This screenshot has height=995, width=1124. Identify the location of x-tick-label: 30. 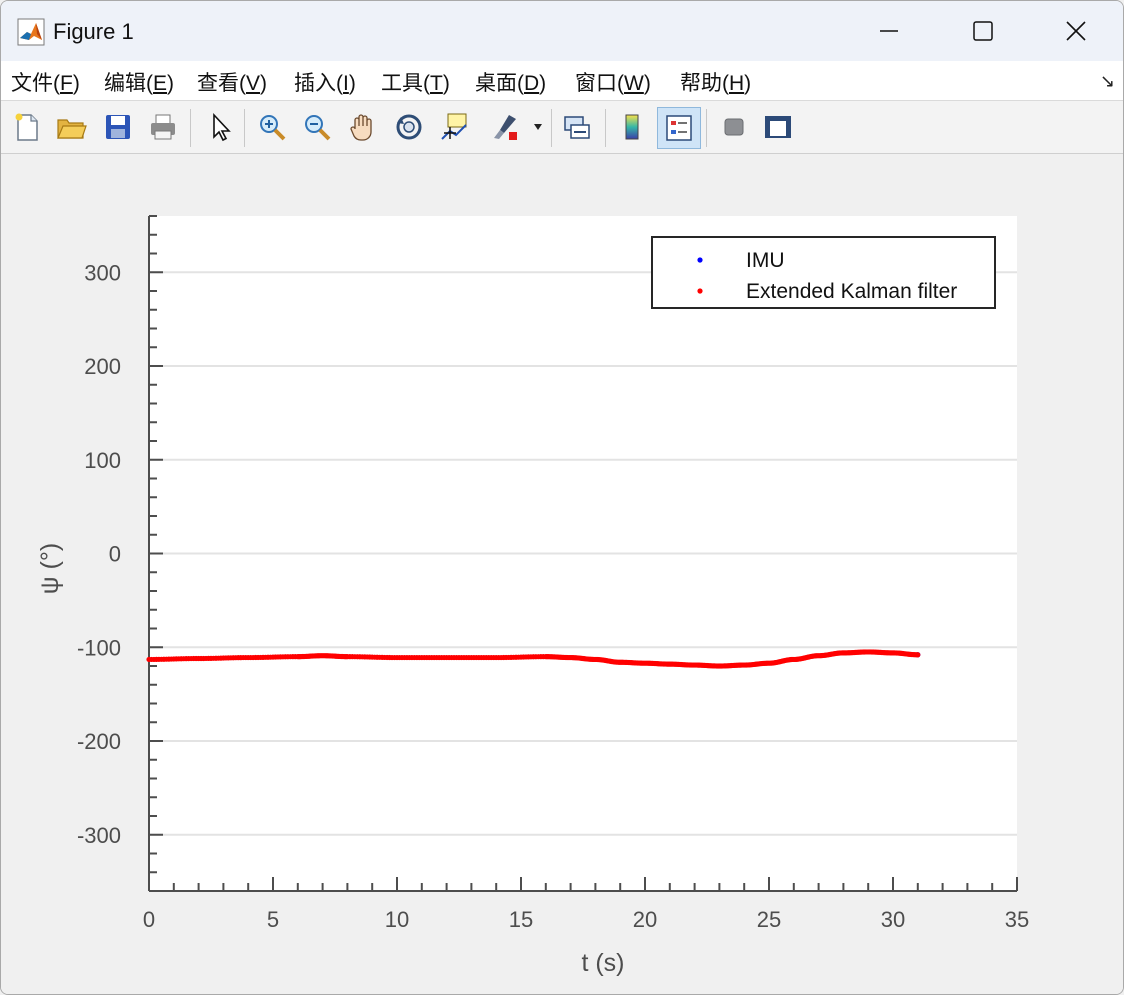
(893, 919).